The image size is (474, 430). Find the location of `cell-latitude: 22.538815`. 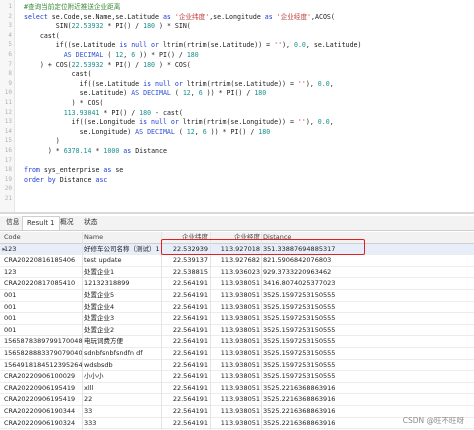

cell-latitude: 22.538815 is located at coordinates (185, 272).